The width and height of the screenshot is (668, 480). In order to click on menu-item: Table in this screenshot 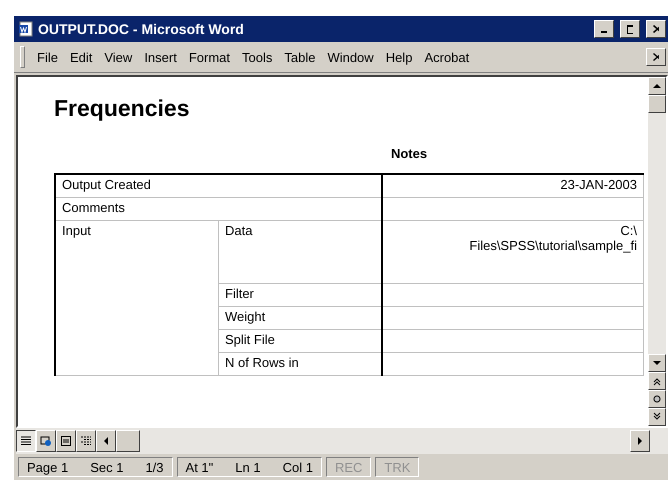, I will do `click(300, 57)`.